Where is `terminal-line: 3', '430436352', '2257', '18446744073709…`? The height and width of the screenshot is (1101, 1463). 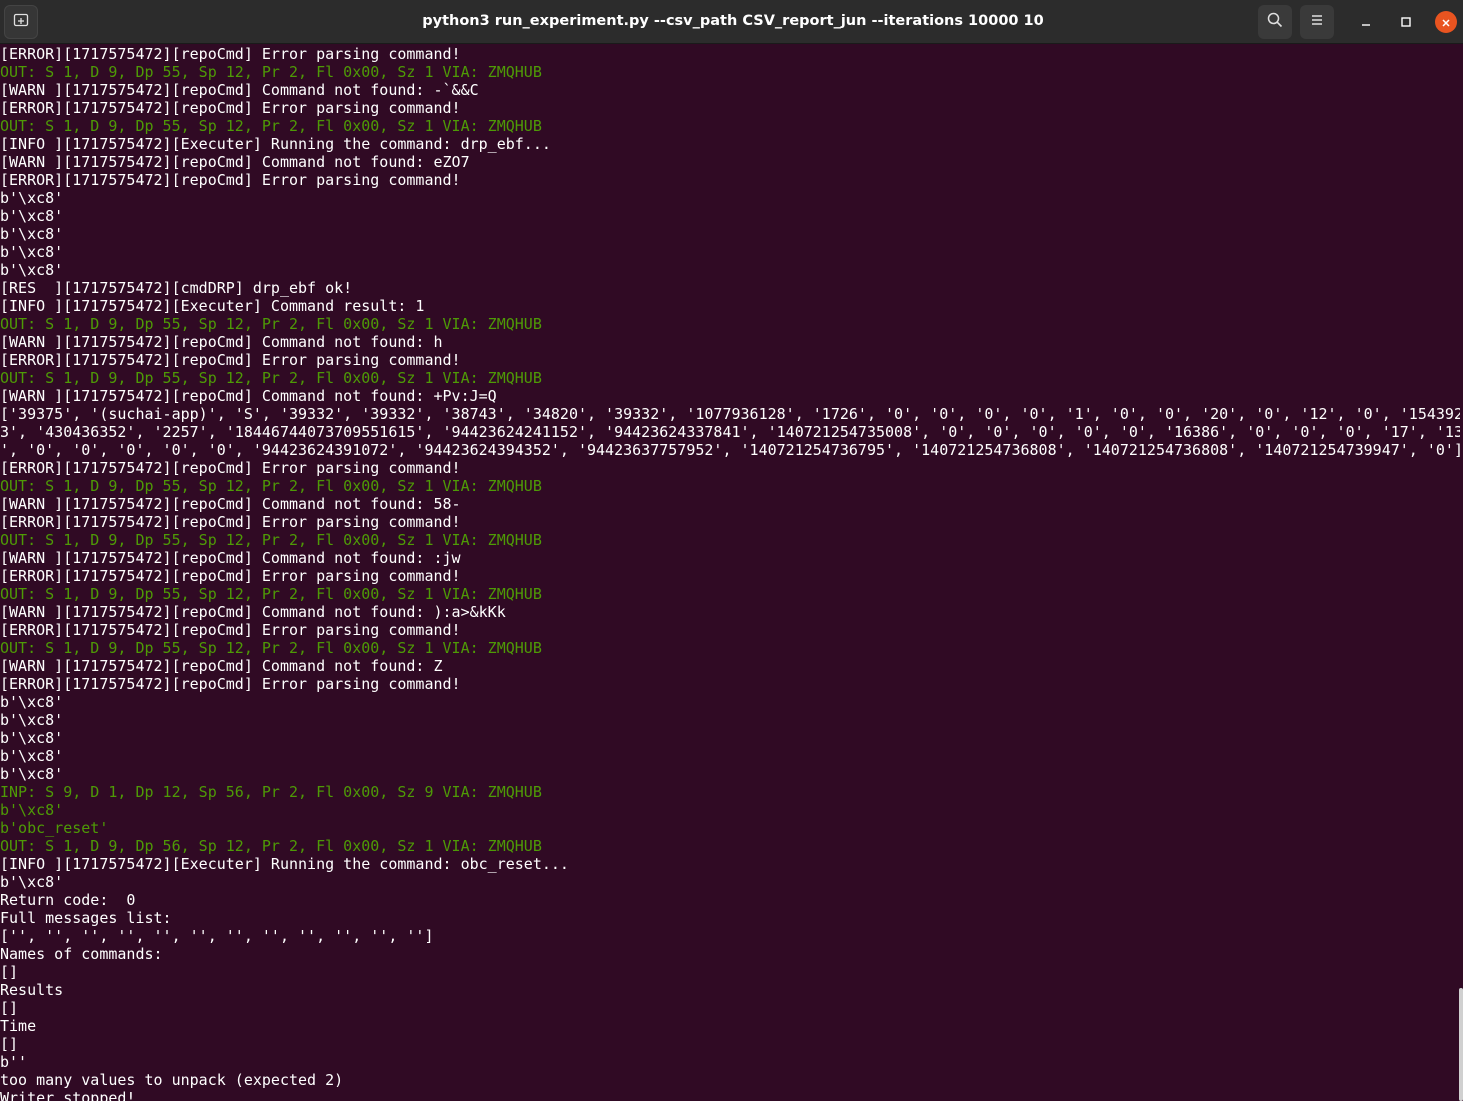
terminal-line: 3', '430436352', '2257', '18446744073709… is located at coordinates (730, 432).